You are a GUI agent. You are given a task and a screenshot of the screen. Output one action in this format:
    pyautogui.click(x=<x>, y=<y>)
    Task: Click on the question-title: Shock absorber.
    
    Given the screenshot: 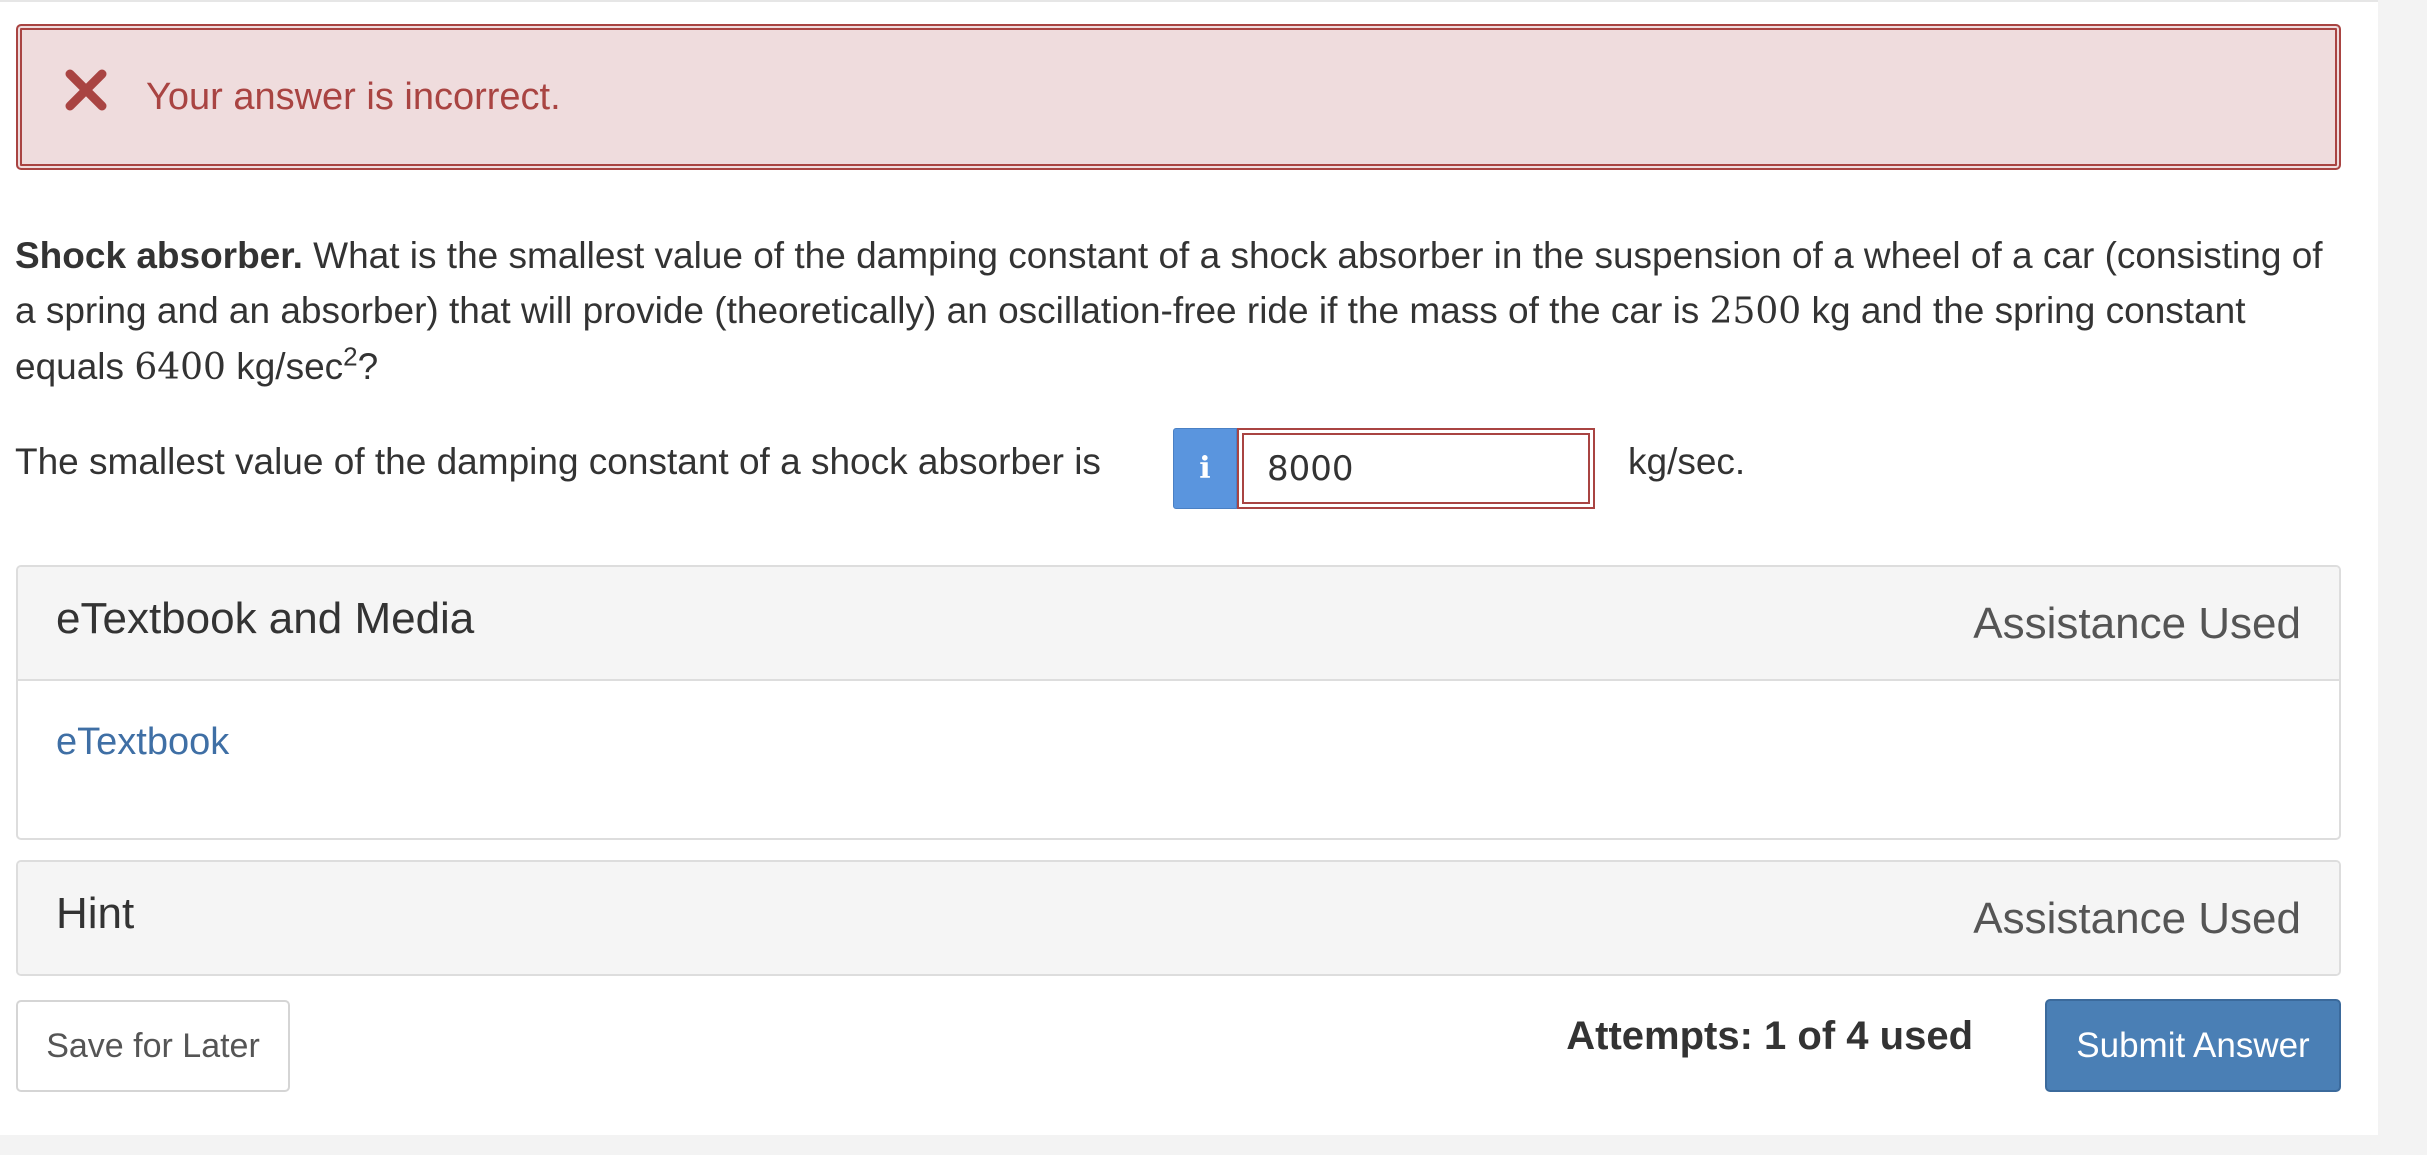 What is the action you would take?
    pyautogui.click(x=159, y=255)
    